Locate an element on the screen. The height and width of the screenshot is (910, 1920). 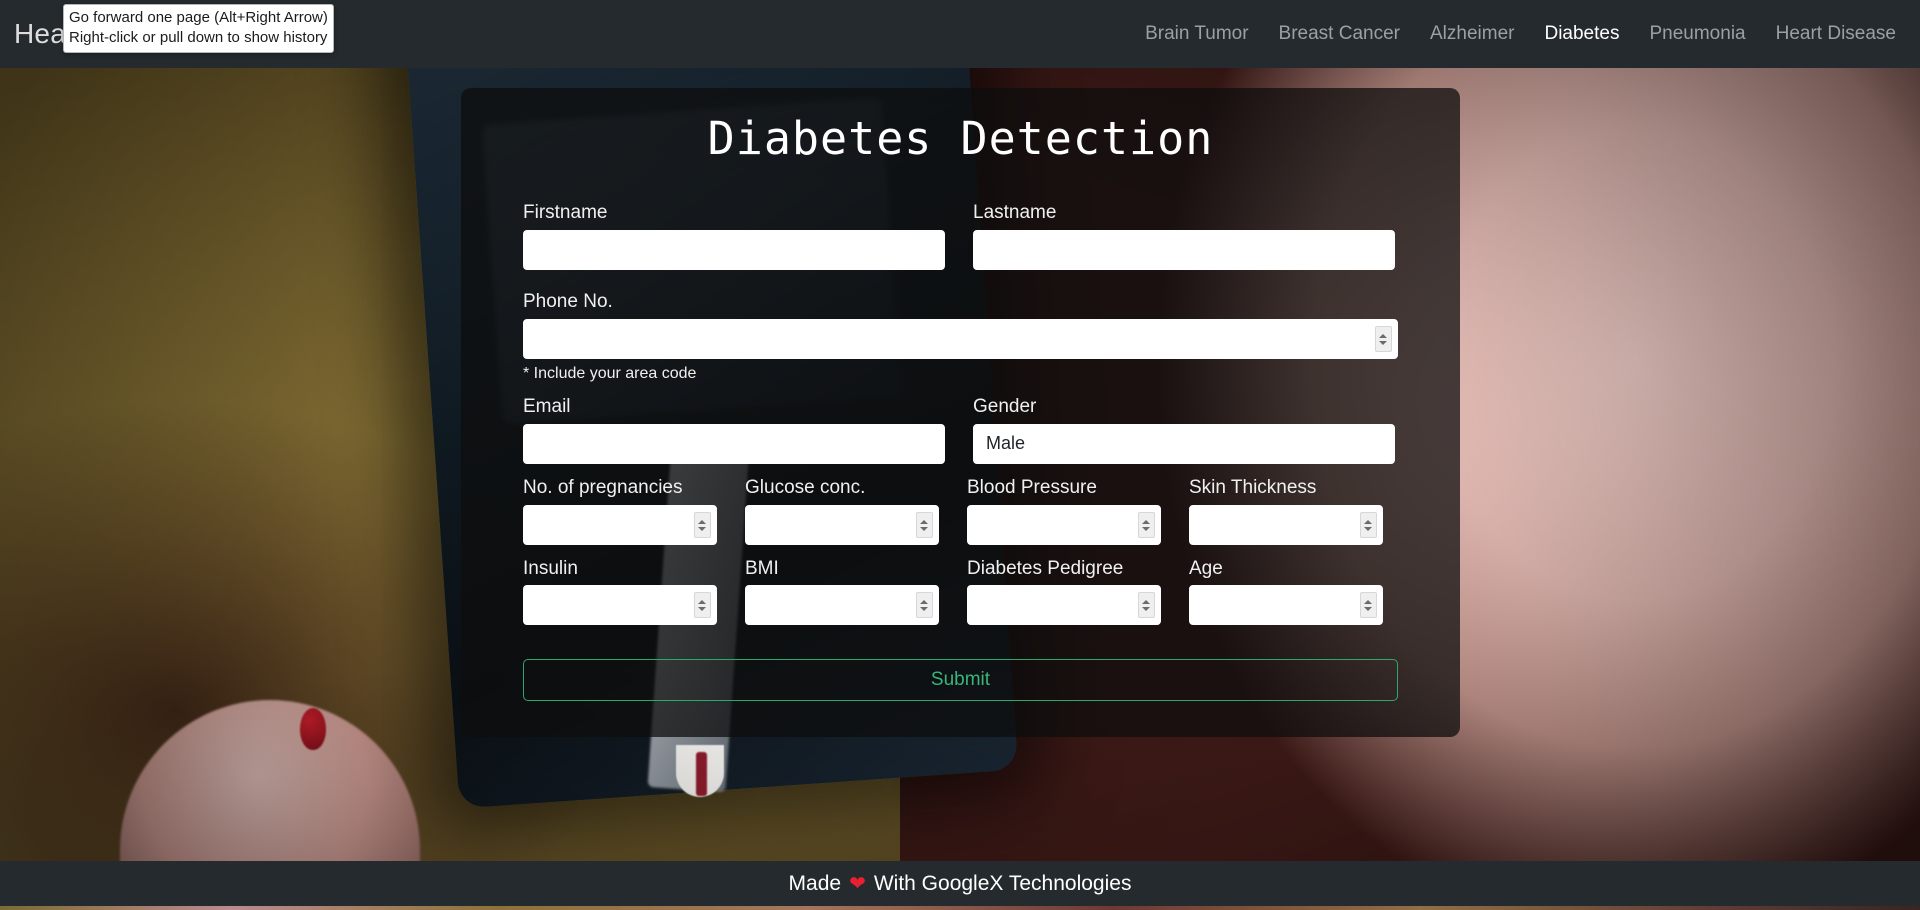
nav-link-pneumonia: Pneumonia is located at coordinates (1697, 34).